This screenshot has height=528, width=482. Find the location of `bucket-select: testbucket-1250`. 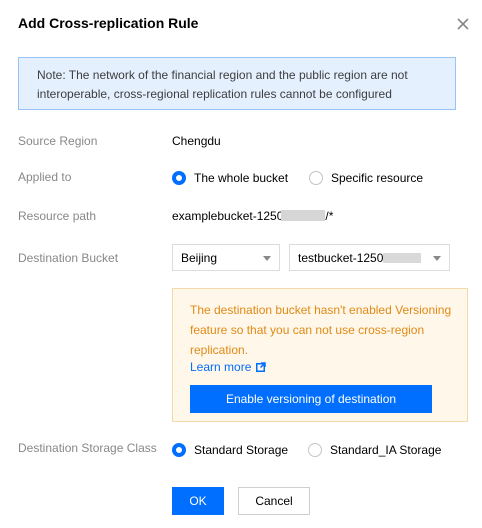

bucket-select: testbucket-1250 is located at coordinates (369, 257).